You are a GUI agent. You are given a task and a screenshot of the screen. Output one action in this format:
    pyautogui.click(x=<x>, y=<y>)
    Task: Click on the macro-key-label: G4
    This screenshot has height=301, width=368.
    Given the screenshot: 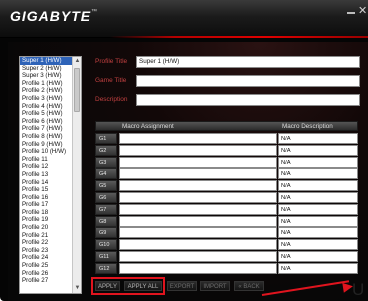 What is the action you would take?
    pyautogui.click(x=106, y=174)
    